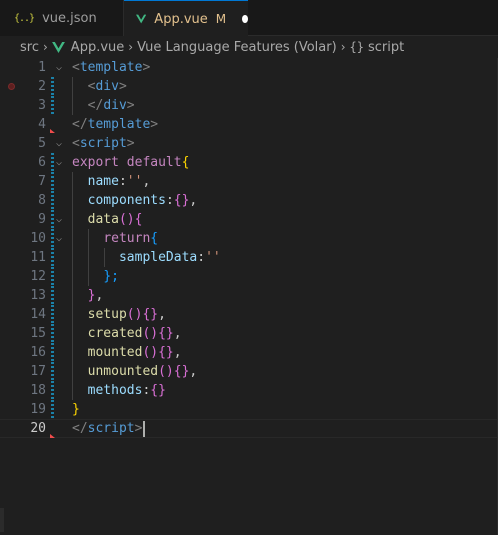 This screenshot has width=498, height=535. What do you see at coordinates (38, 257) in the screenshot?
I see `line-number: 11` at bounding box center [38, 257].